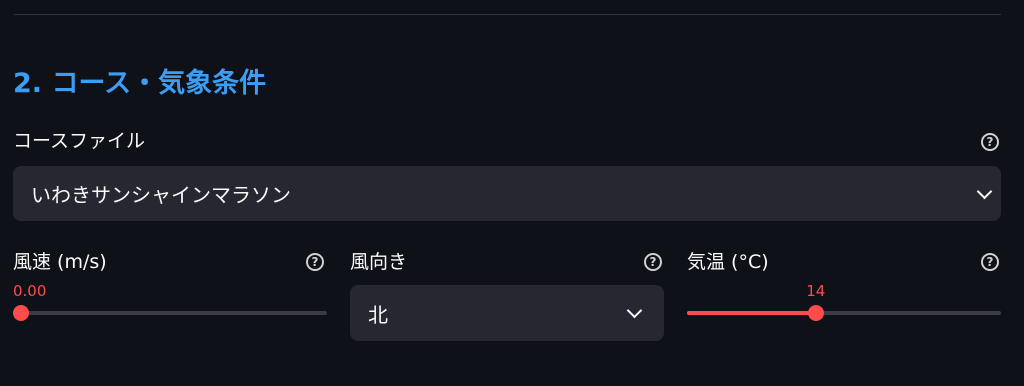 The width and height of the screenshot is (1024, 386). Describe the element at coordinates (844, 313) in the screenshot. I see `temperature-slider` at that location.